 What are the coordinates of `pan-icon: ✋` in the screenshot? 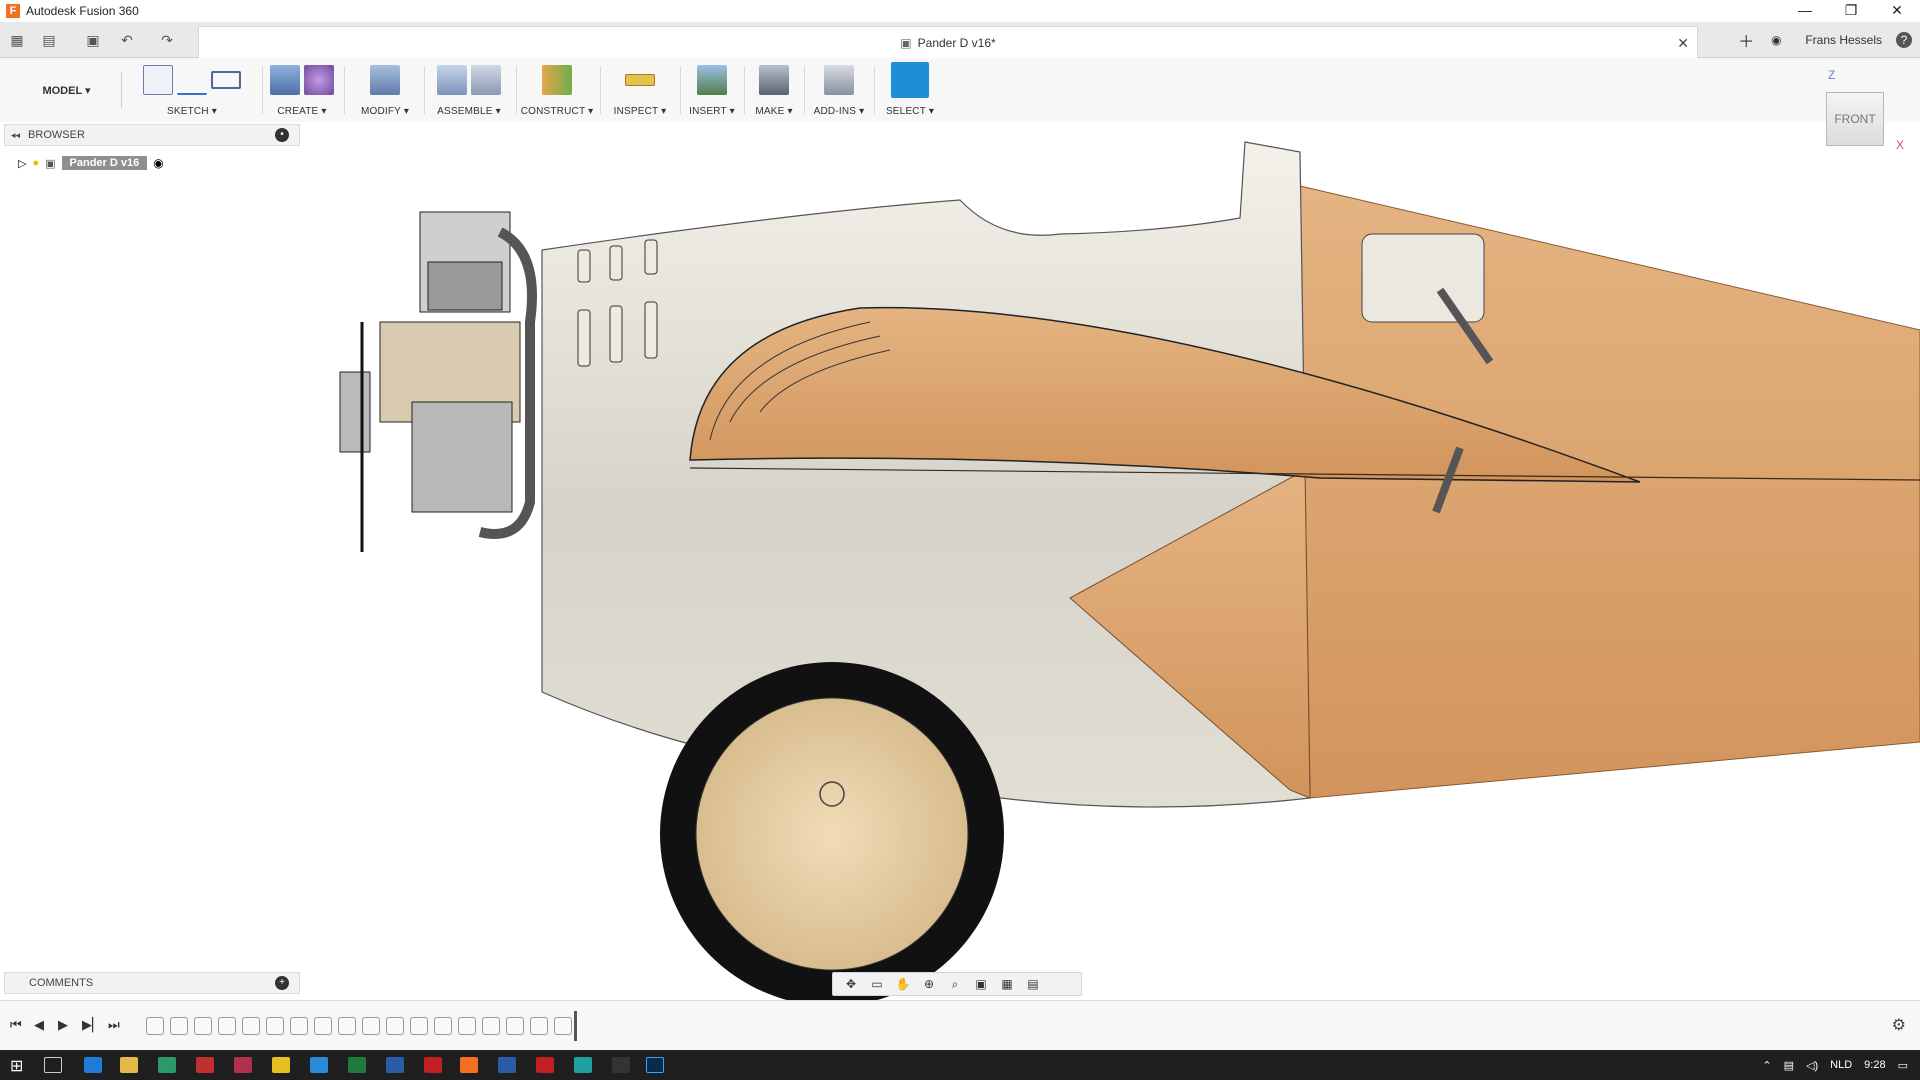 It's located at (903, 984).